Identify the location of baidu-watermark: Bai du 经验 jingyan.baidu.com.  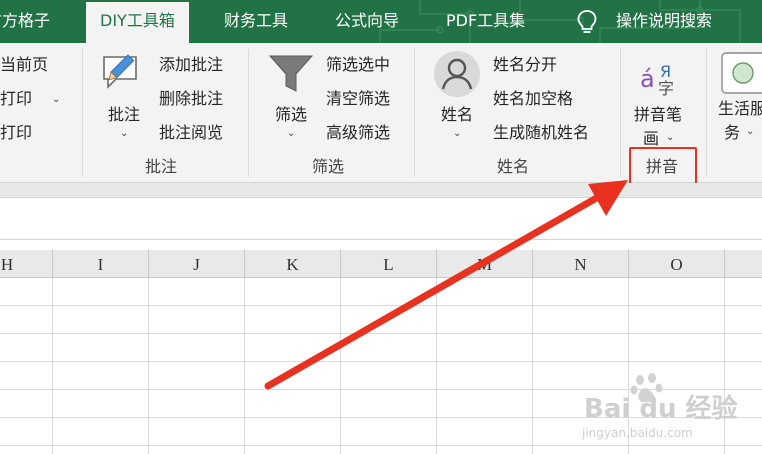
(670, 411).